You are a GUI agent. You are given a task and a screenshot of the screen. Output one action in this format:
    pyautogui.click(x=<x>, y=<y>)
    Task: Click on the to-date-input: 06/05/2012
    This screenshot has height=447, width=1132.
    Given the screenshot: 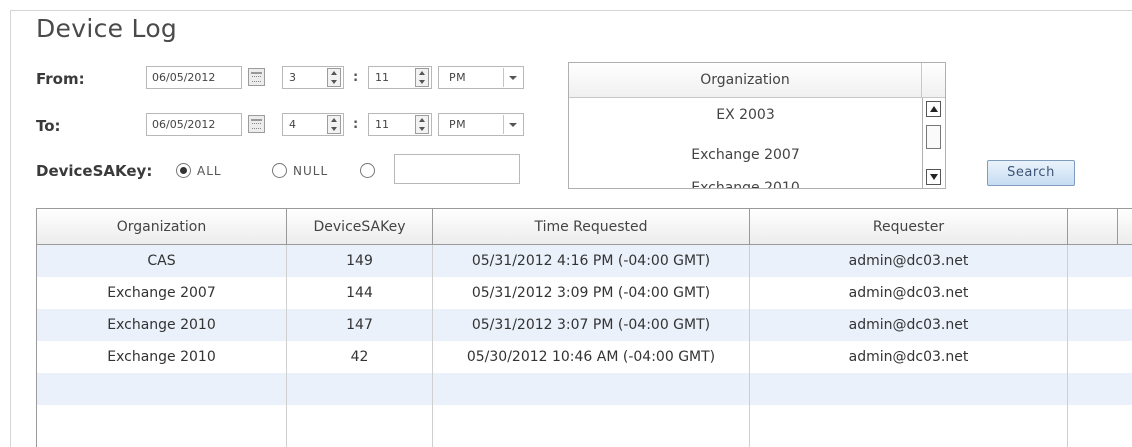 What is the action you would take?
    pyautogui.click(x=194, y=124)
    